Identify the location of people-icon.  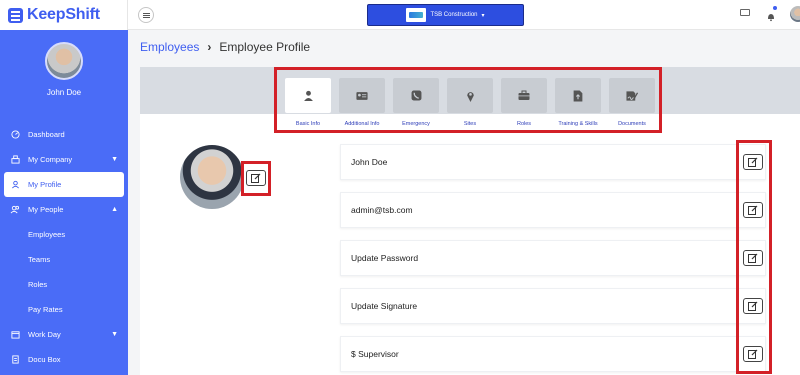
(15, 210).